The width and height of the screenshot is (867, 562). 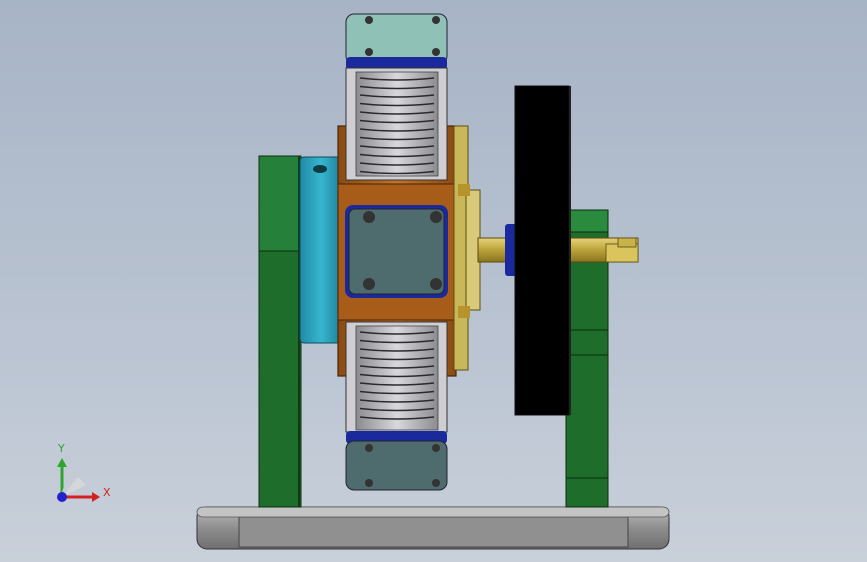 What do you see at coordinates (78, 480) in the screenshot?
I see `coordinate-triad` at bounding box center [78, 480].